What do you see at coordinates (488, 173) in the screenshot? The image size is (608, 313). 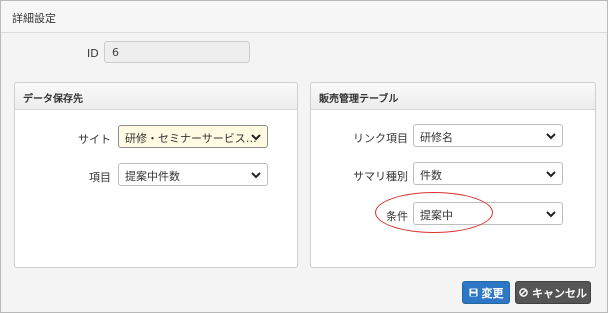 I see `summary-type-select: 件数` at bounding box center [488, 173].